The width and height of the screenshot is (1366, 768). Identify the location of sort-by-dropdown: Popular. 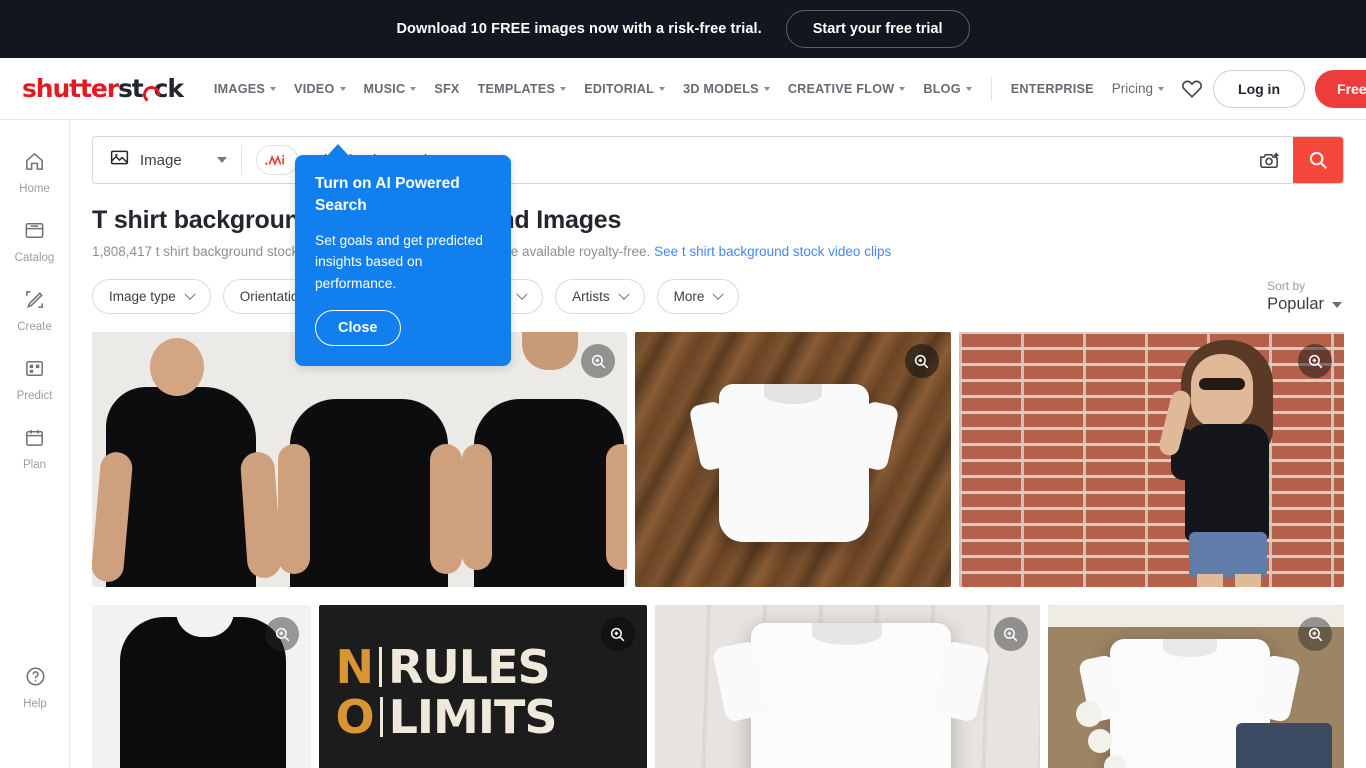
(1304, 304).